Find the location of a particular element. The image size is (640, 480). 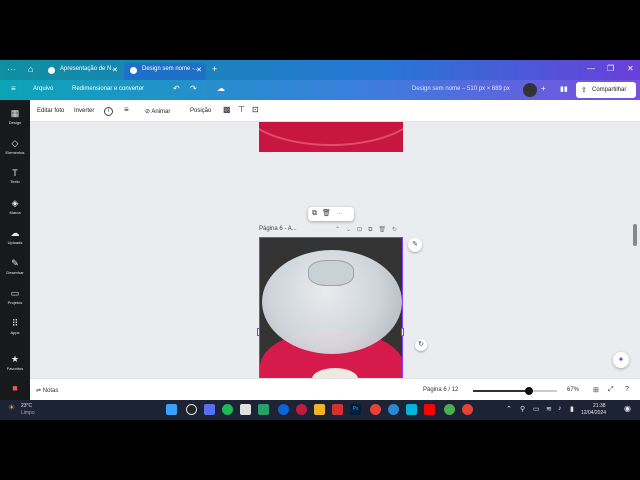

youtube-icon is located at coordinates (429, 409).